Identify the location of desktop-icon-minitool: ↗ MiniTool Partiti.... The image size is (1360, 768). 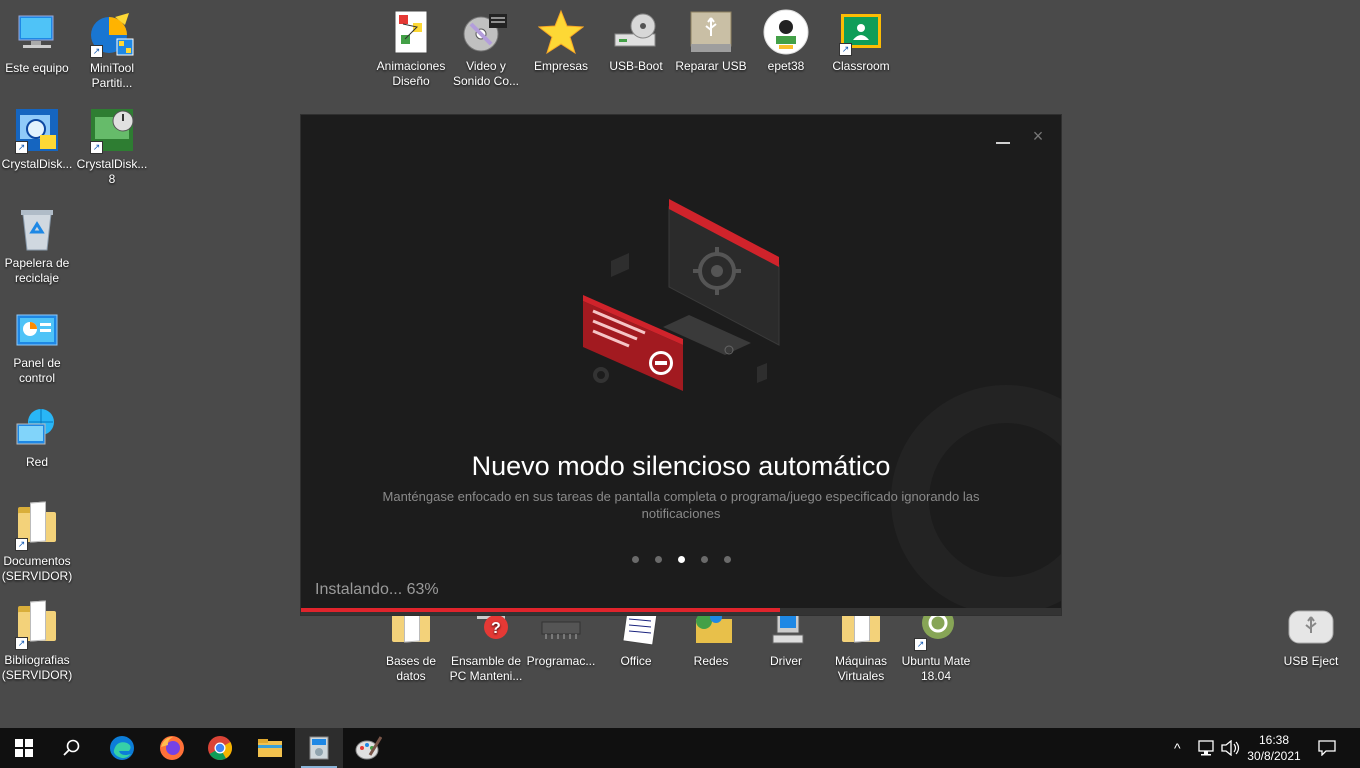
(112, 50).